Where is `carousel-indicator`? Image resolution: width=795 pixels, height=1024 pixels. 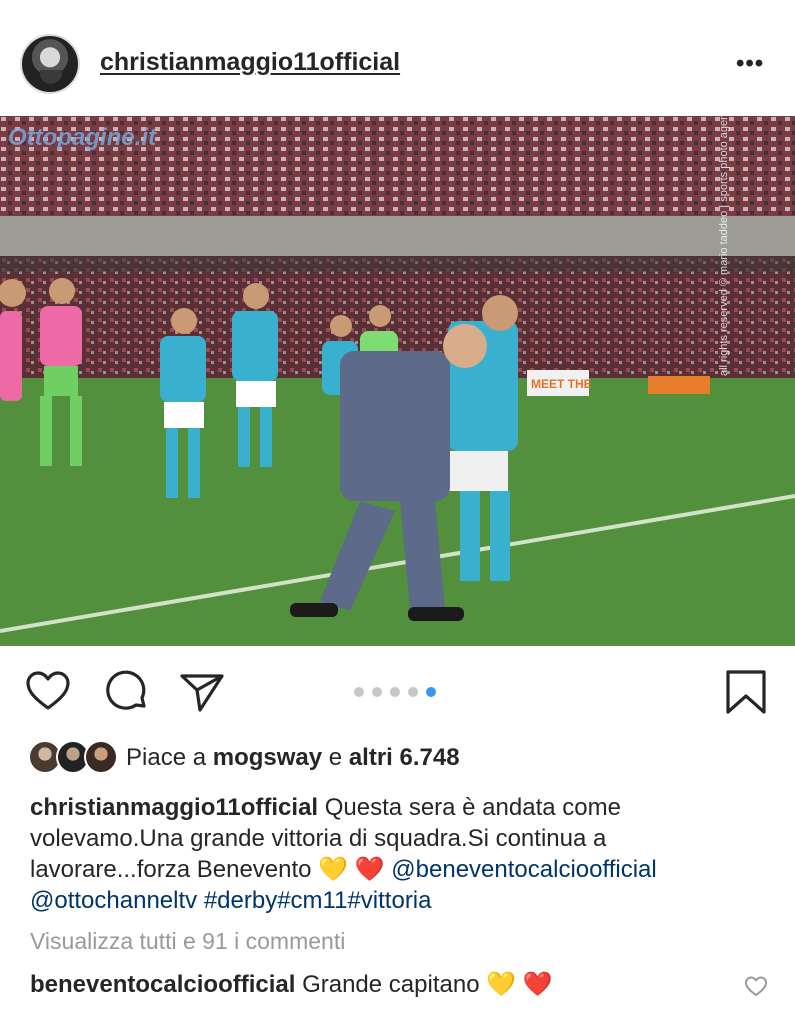 carousel-indicator is located at coordinates (395, 692).